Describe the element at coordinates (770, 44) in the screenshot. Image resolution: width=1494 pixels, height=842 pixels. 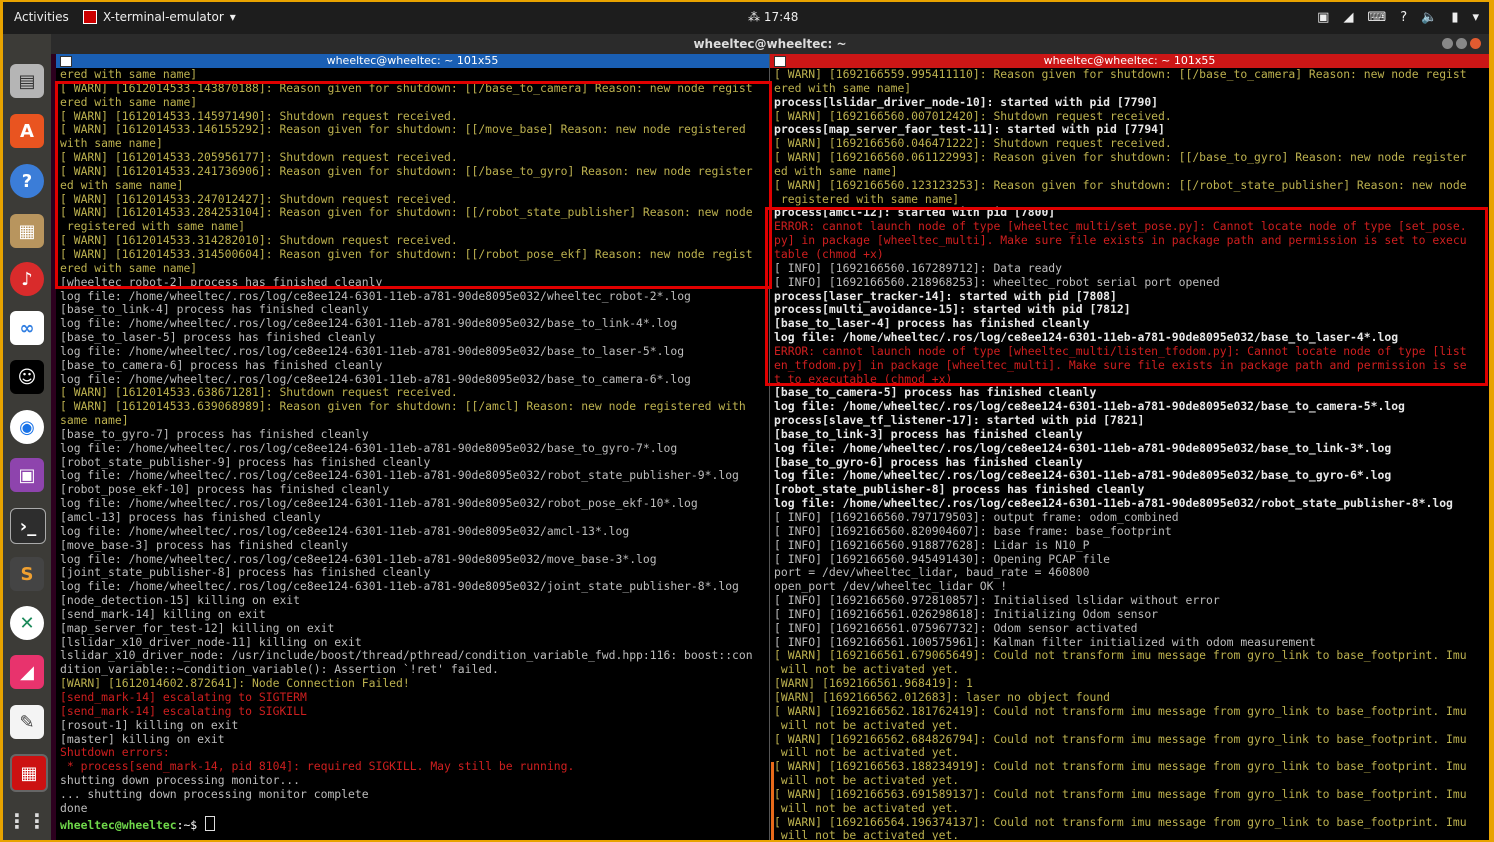
I see `window-title-bar: wheeltec@wheeltec: ~` at that location.